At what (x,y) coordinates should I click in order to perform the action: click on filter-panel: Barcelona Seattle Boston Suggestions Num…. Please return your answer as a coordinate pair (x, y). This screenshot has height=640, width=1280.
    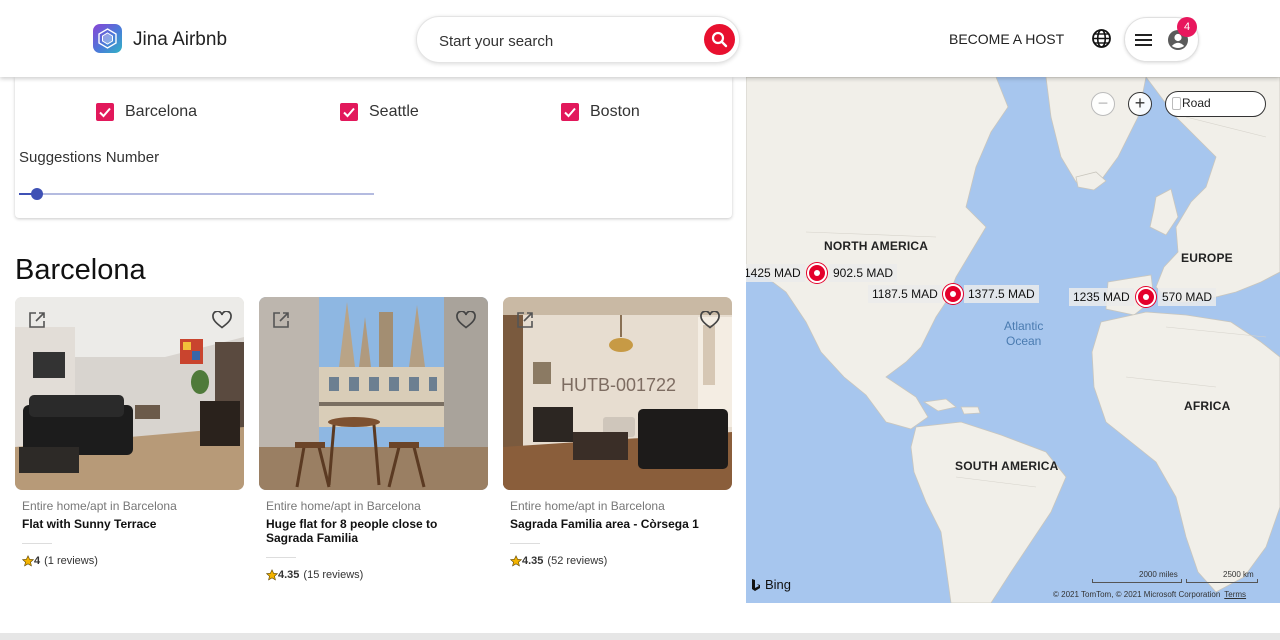
    Looking at the image, I should click on (373, 147).